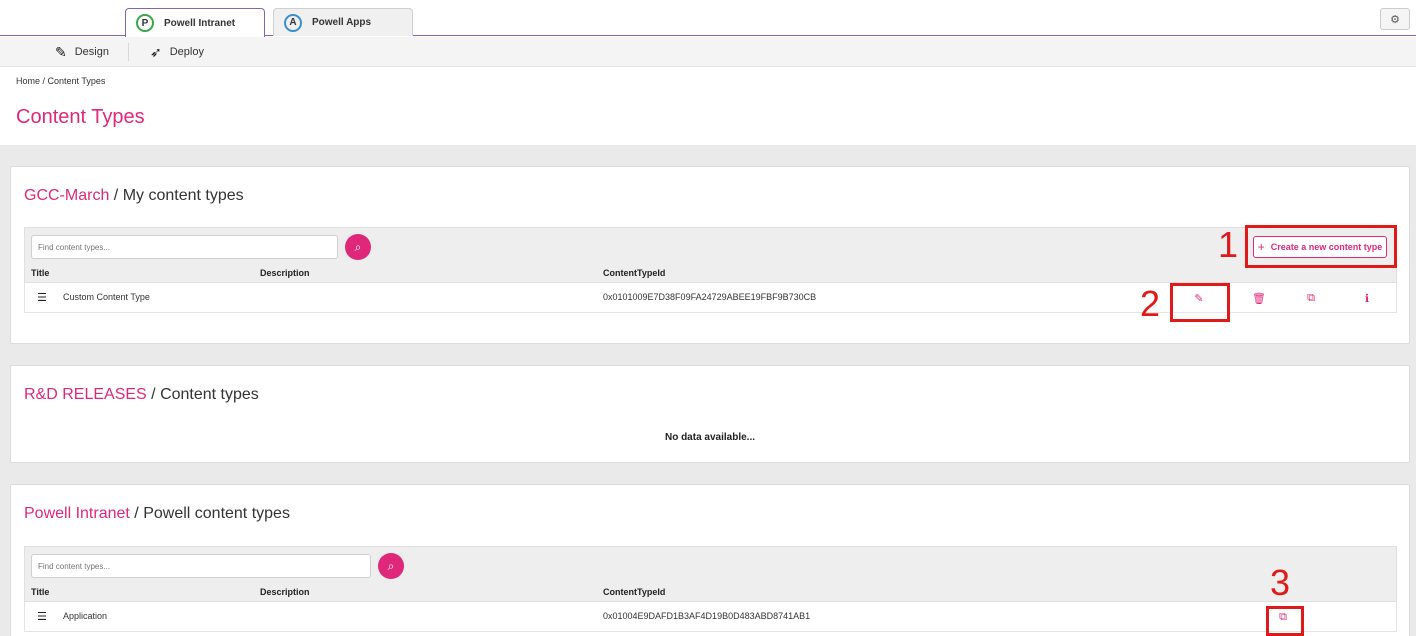 The width and height of the screenshot is (1416, 636). What do you see at coordinates (66, 195) in the screenshot?
I see `site-link: GCC-March` at bounding box center [66, 195].